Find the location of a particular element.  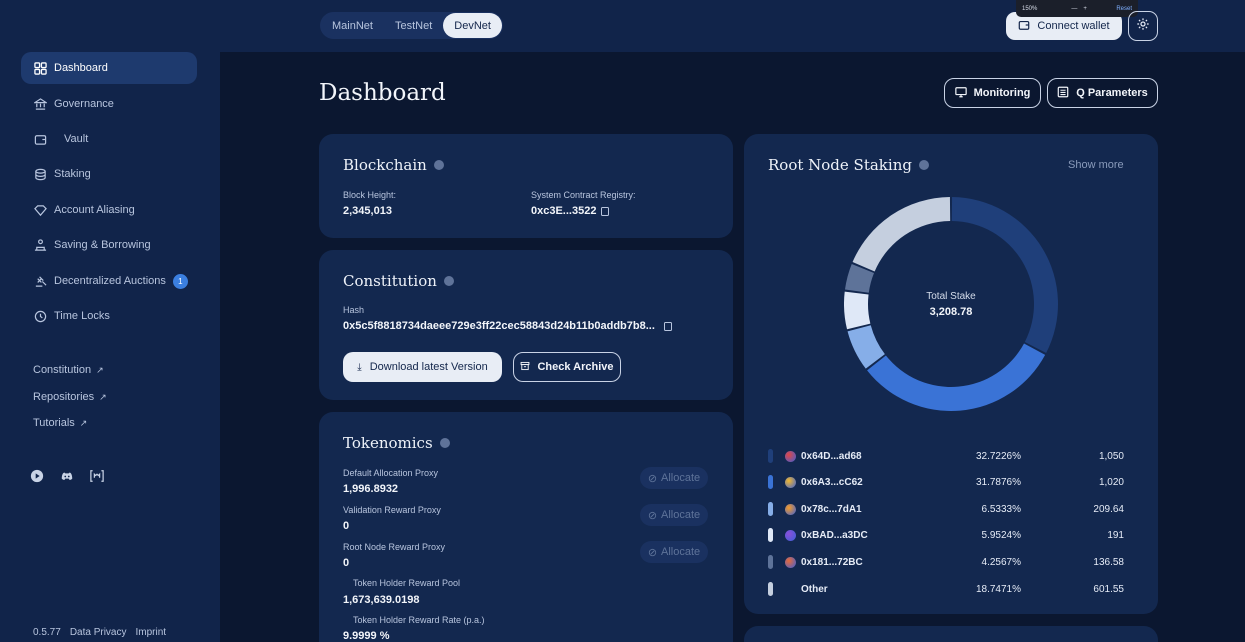

staking-legend-row: 0x181...72BC 4.2567% 136.58 is located at coordinates (946, 562).